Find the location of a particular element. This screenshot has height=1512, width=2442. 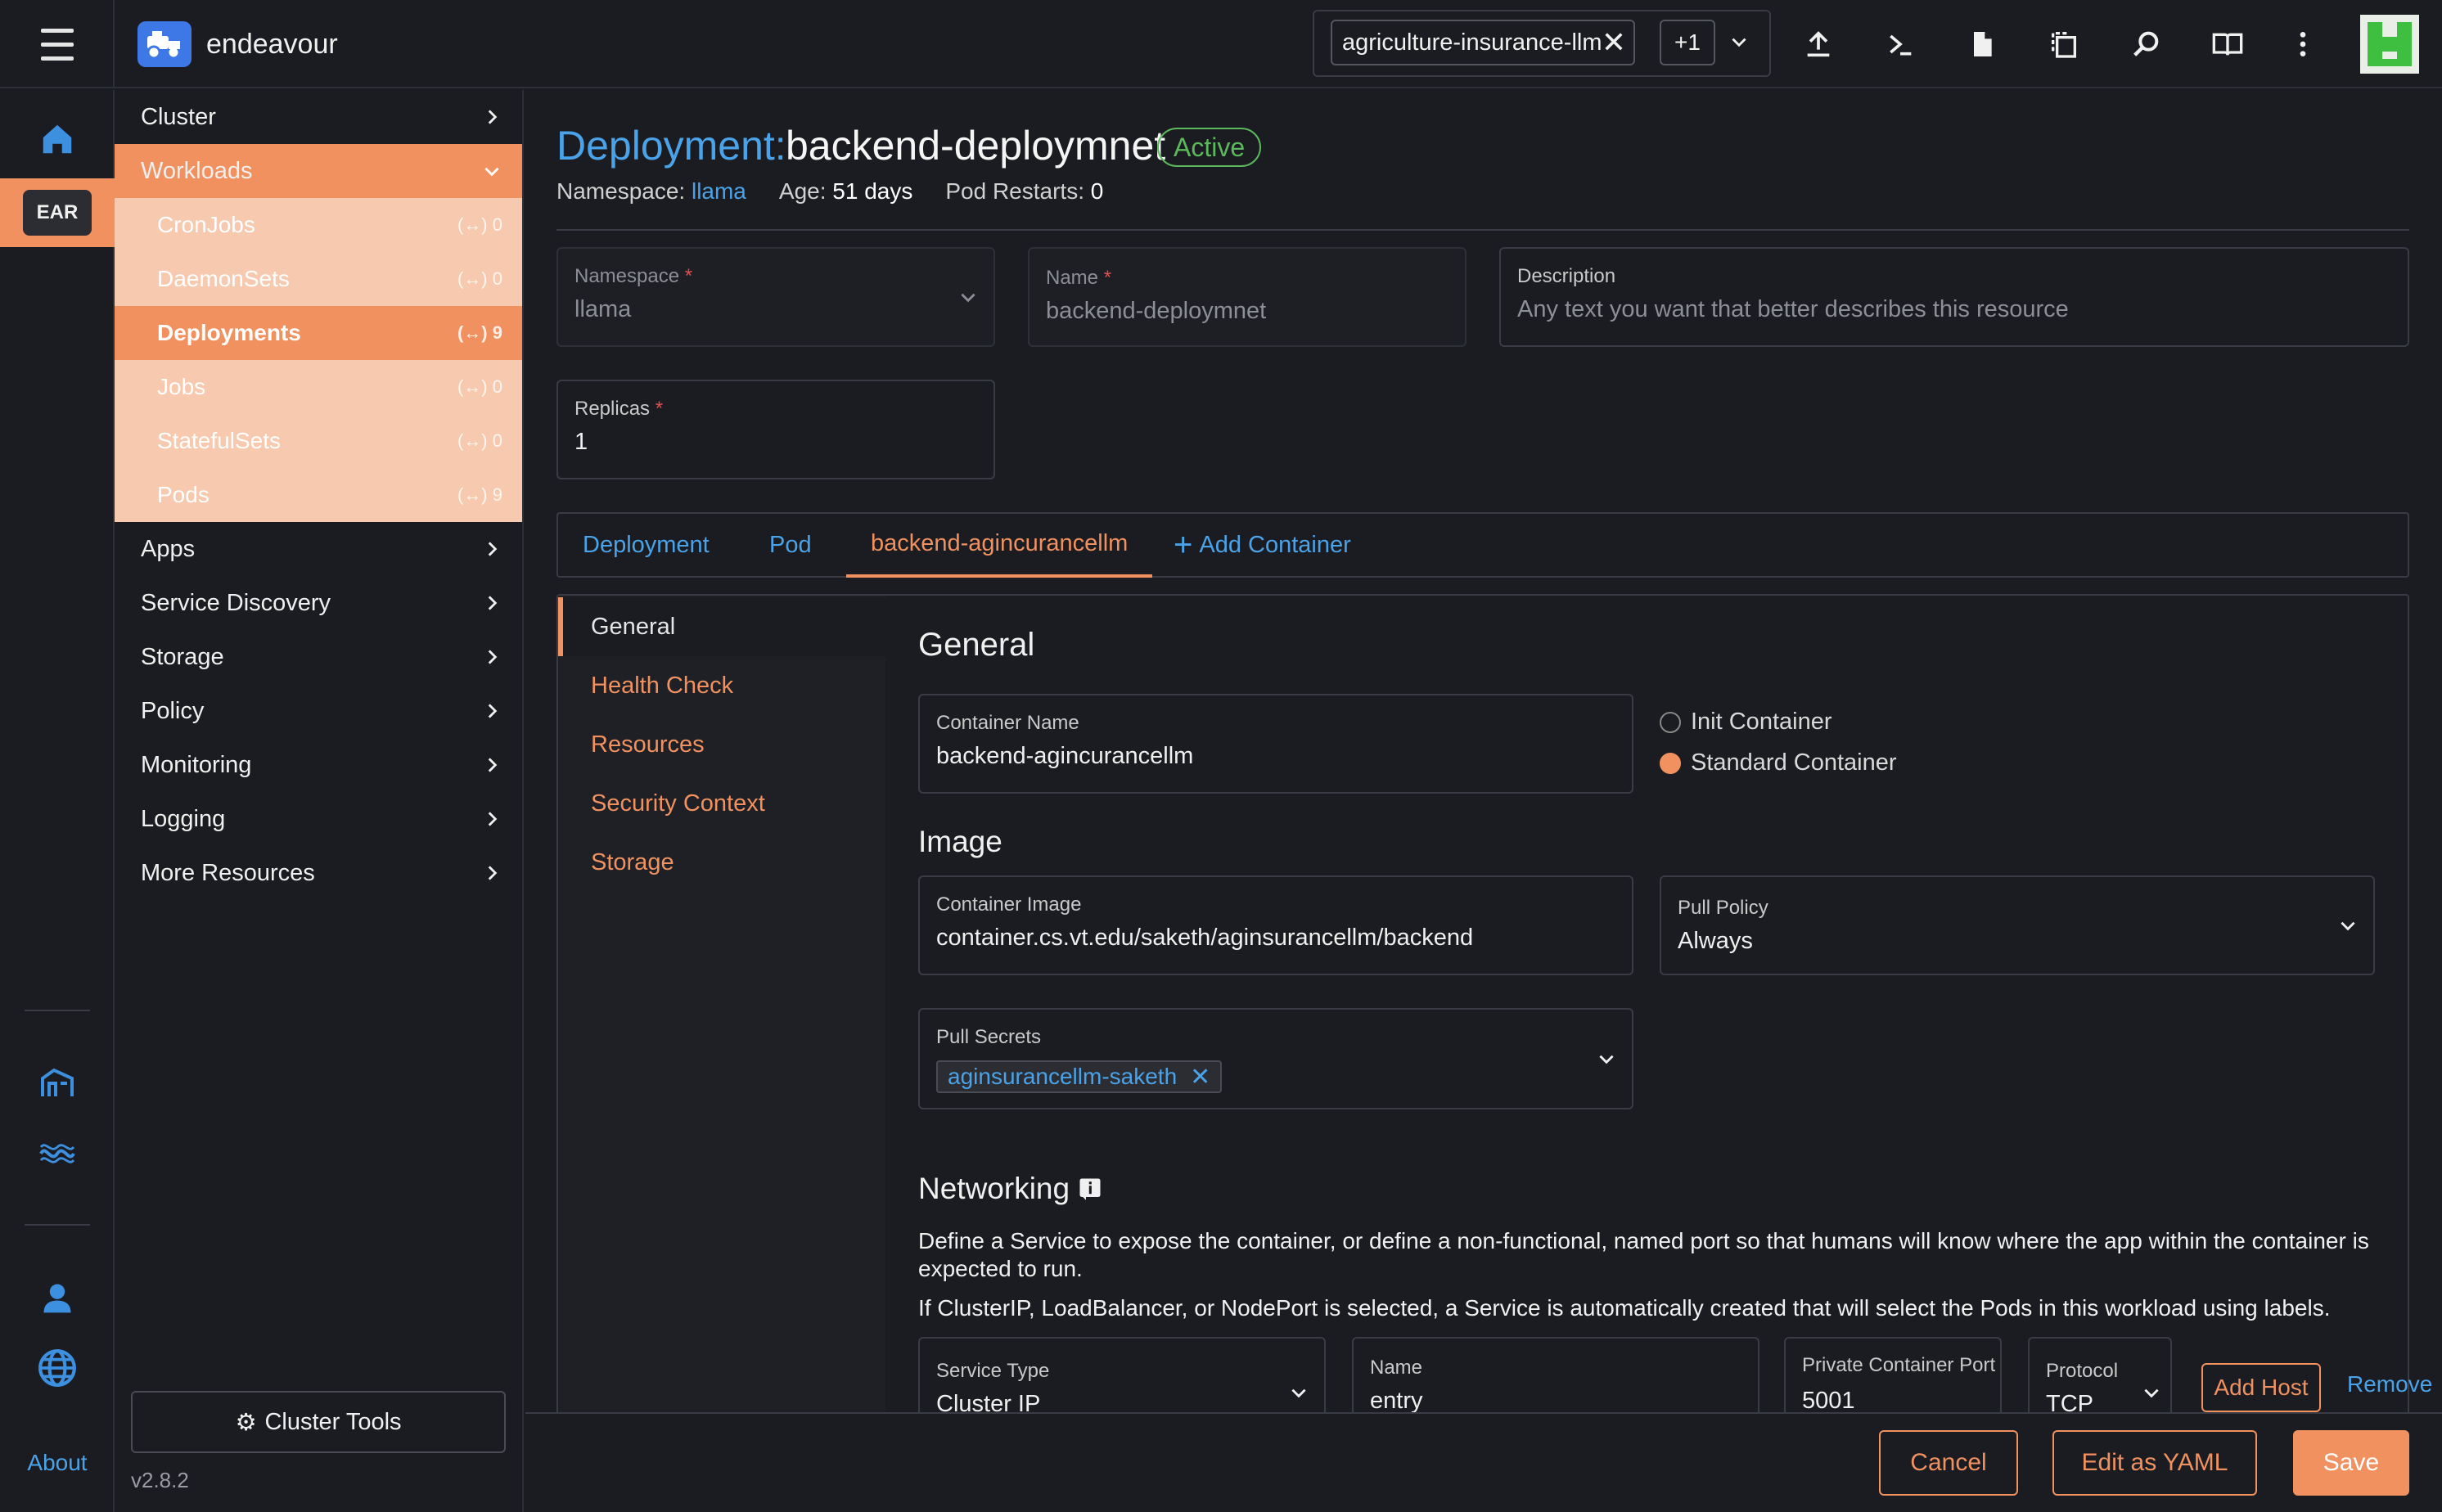

add-host-button: Add Host is located at coordinates (2261, 1388).